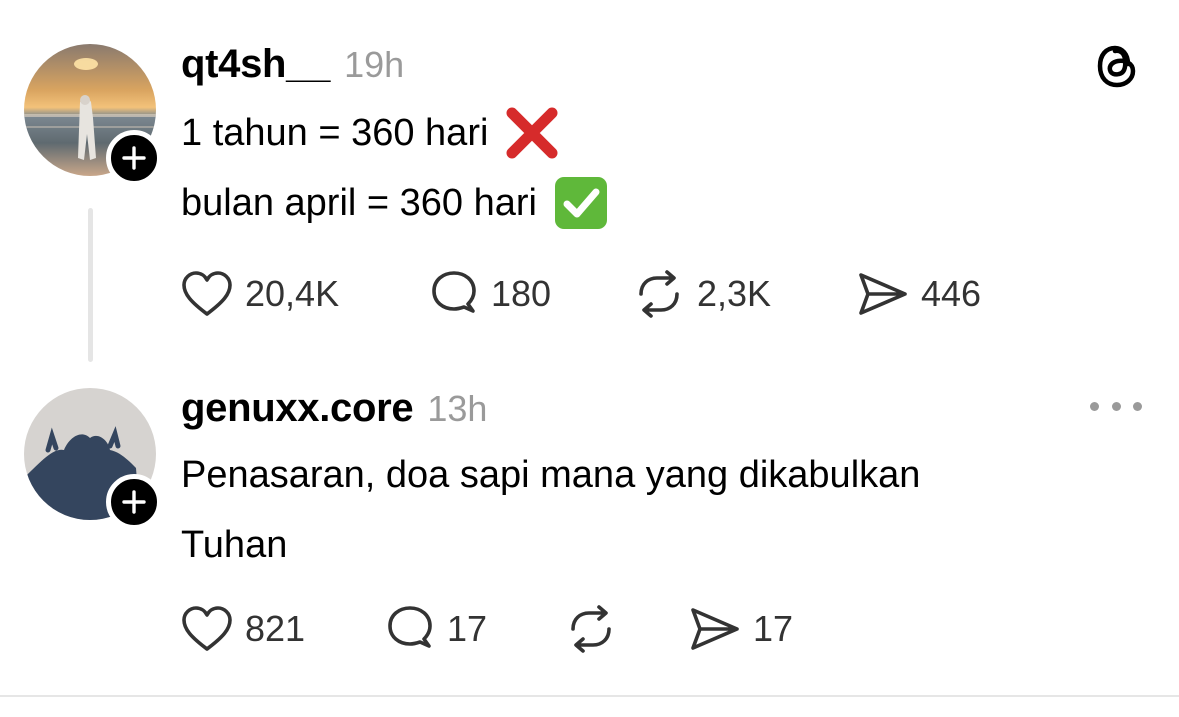 The width and height of the screenshot is (1179, 717). Describe the element at coordinates (467, 628) in the screenshot. I see `reply-count: 17` at that location.